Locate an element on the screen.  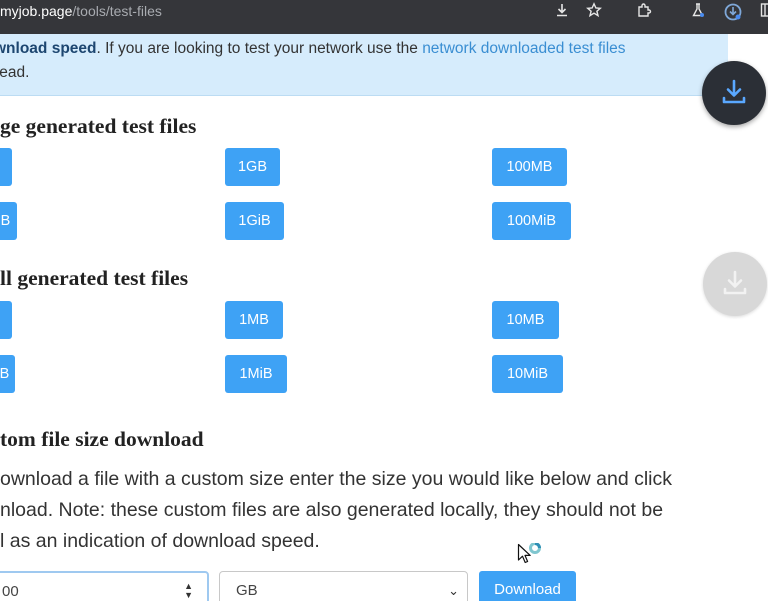
small-file-button-clipped-2: B is located at coordinates (7, 374).